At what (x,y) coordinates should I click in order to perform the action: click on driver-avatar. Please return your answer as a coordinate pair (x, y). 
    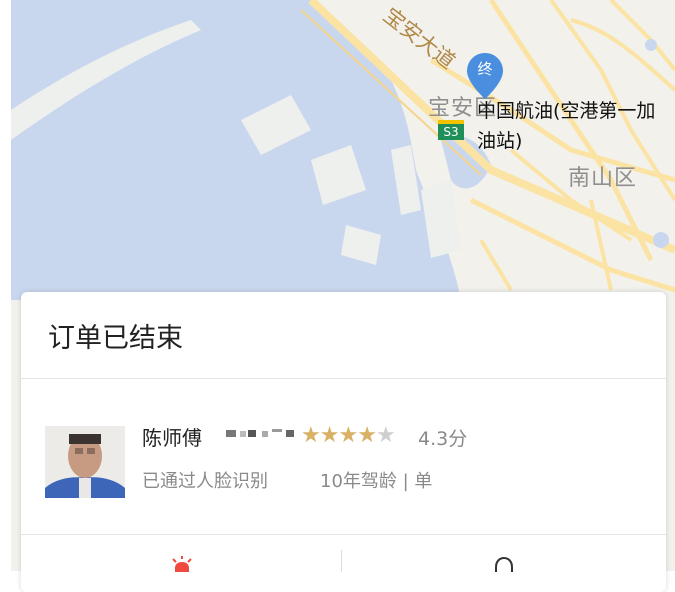
    Looking at the image, I should click on (85, 462).